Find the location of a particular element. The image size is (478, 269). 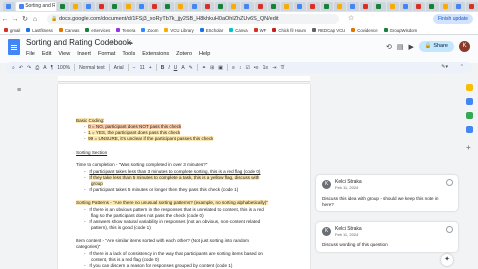

tasks-icon is located at coordinates (469, 101).